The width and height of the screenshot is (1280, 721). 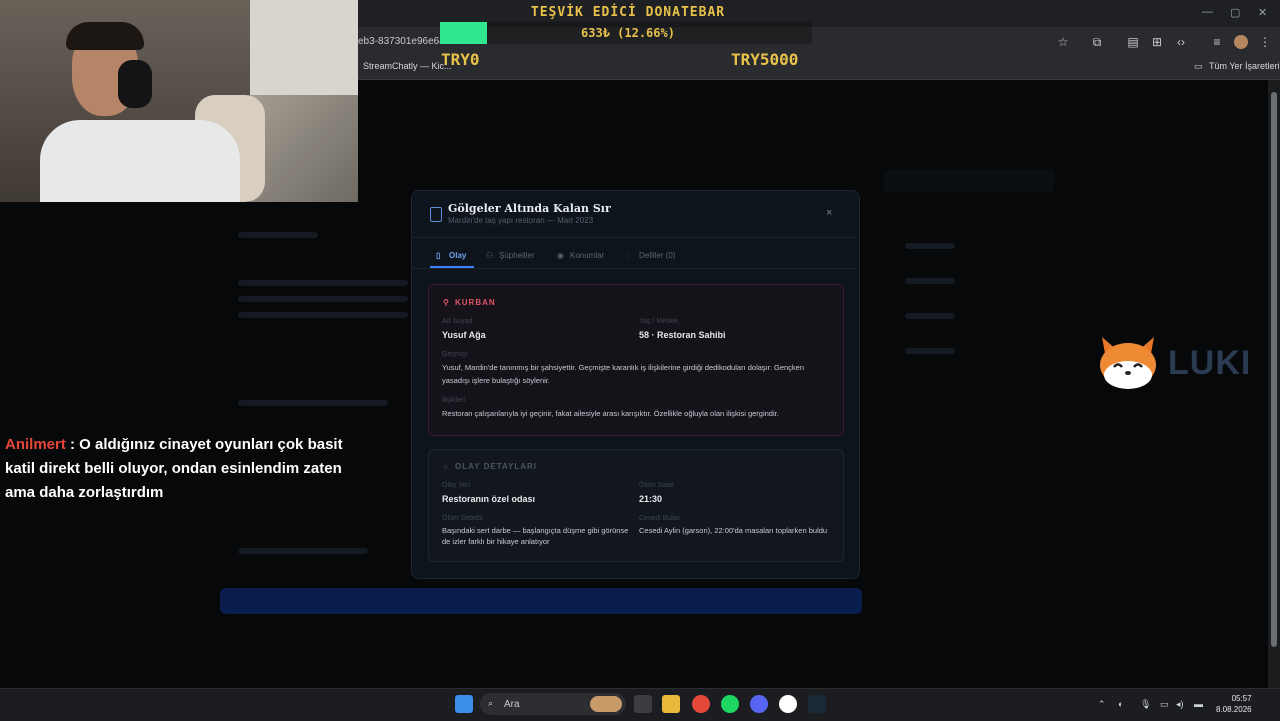 I want to click on map-pin-icon: ◉, so click(x=560, y=255).